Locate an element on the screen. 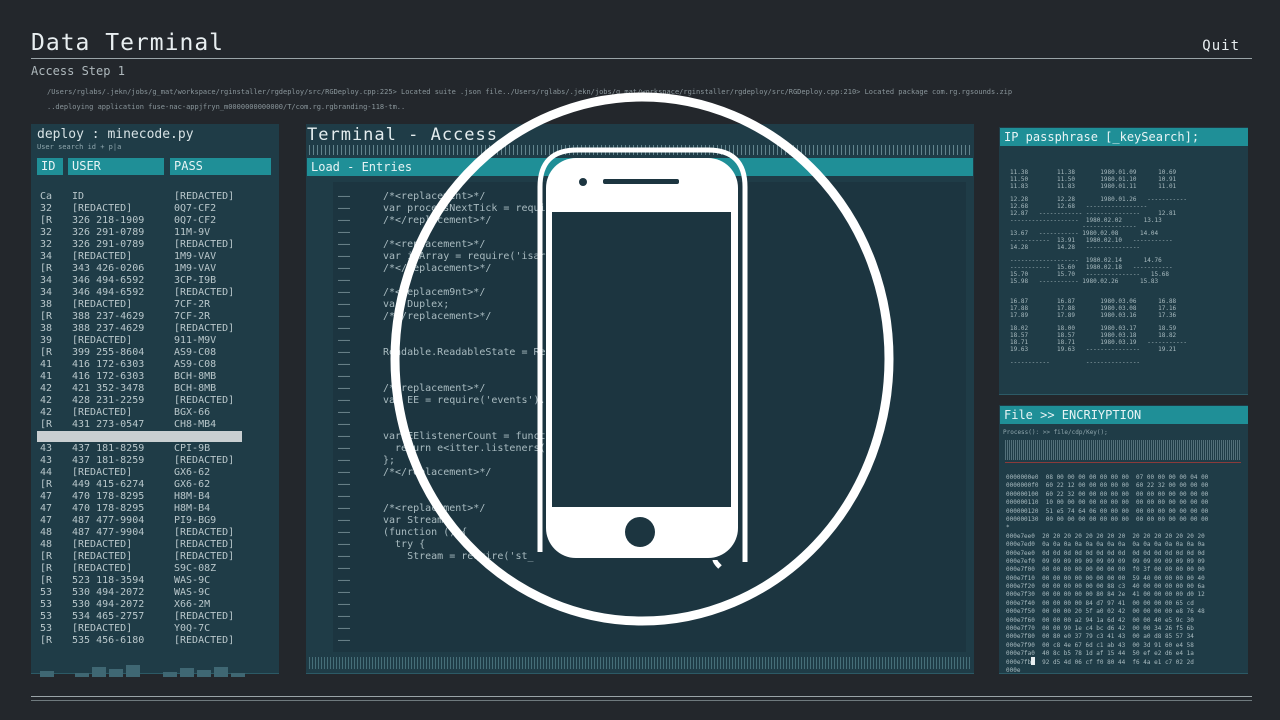 Image resolution: width=1280 pixels, height=720 pixels. table-row: [R 523 118-3594 WAS-9C is located at coordinates (147, 581).